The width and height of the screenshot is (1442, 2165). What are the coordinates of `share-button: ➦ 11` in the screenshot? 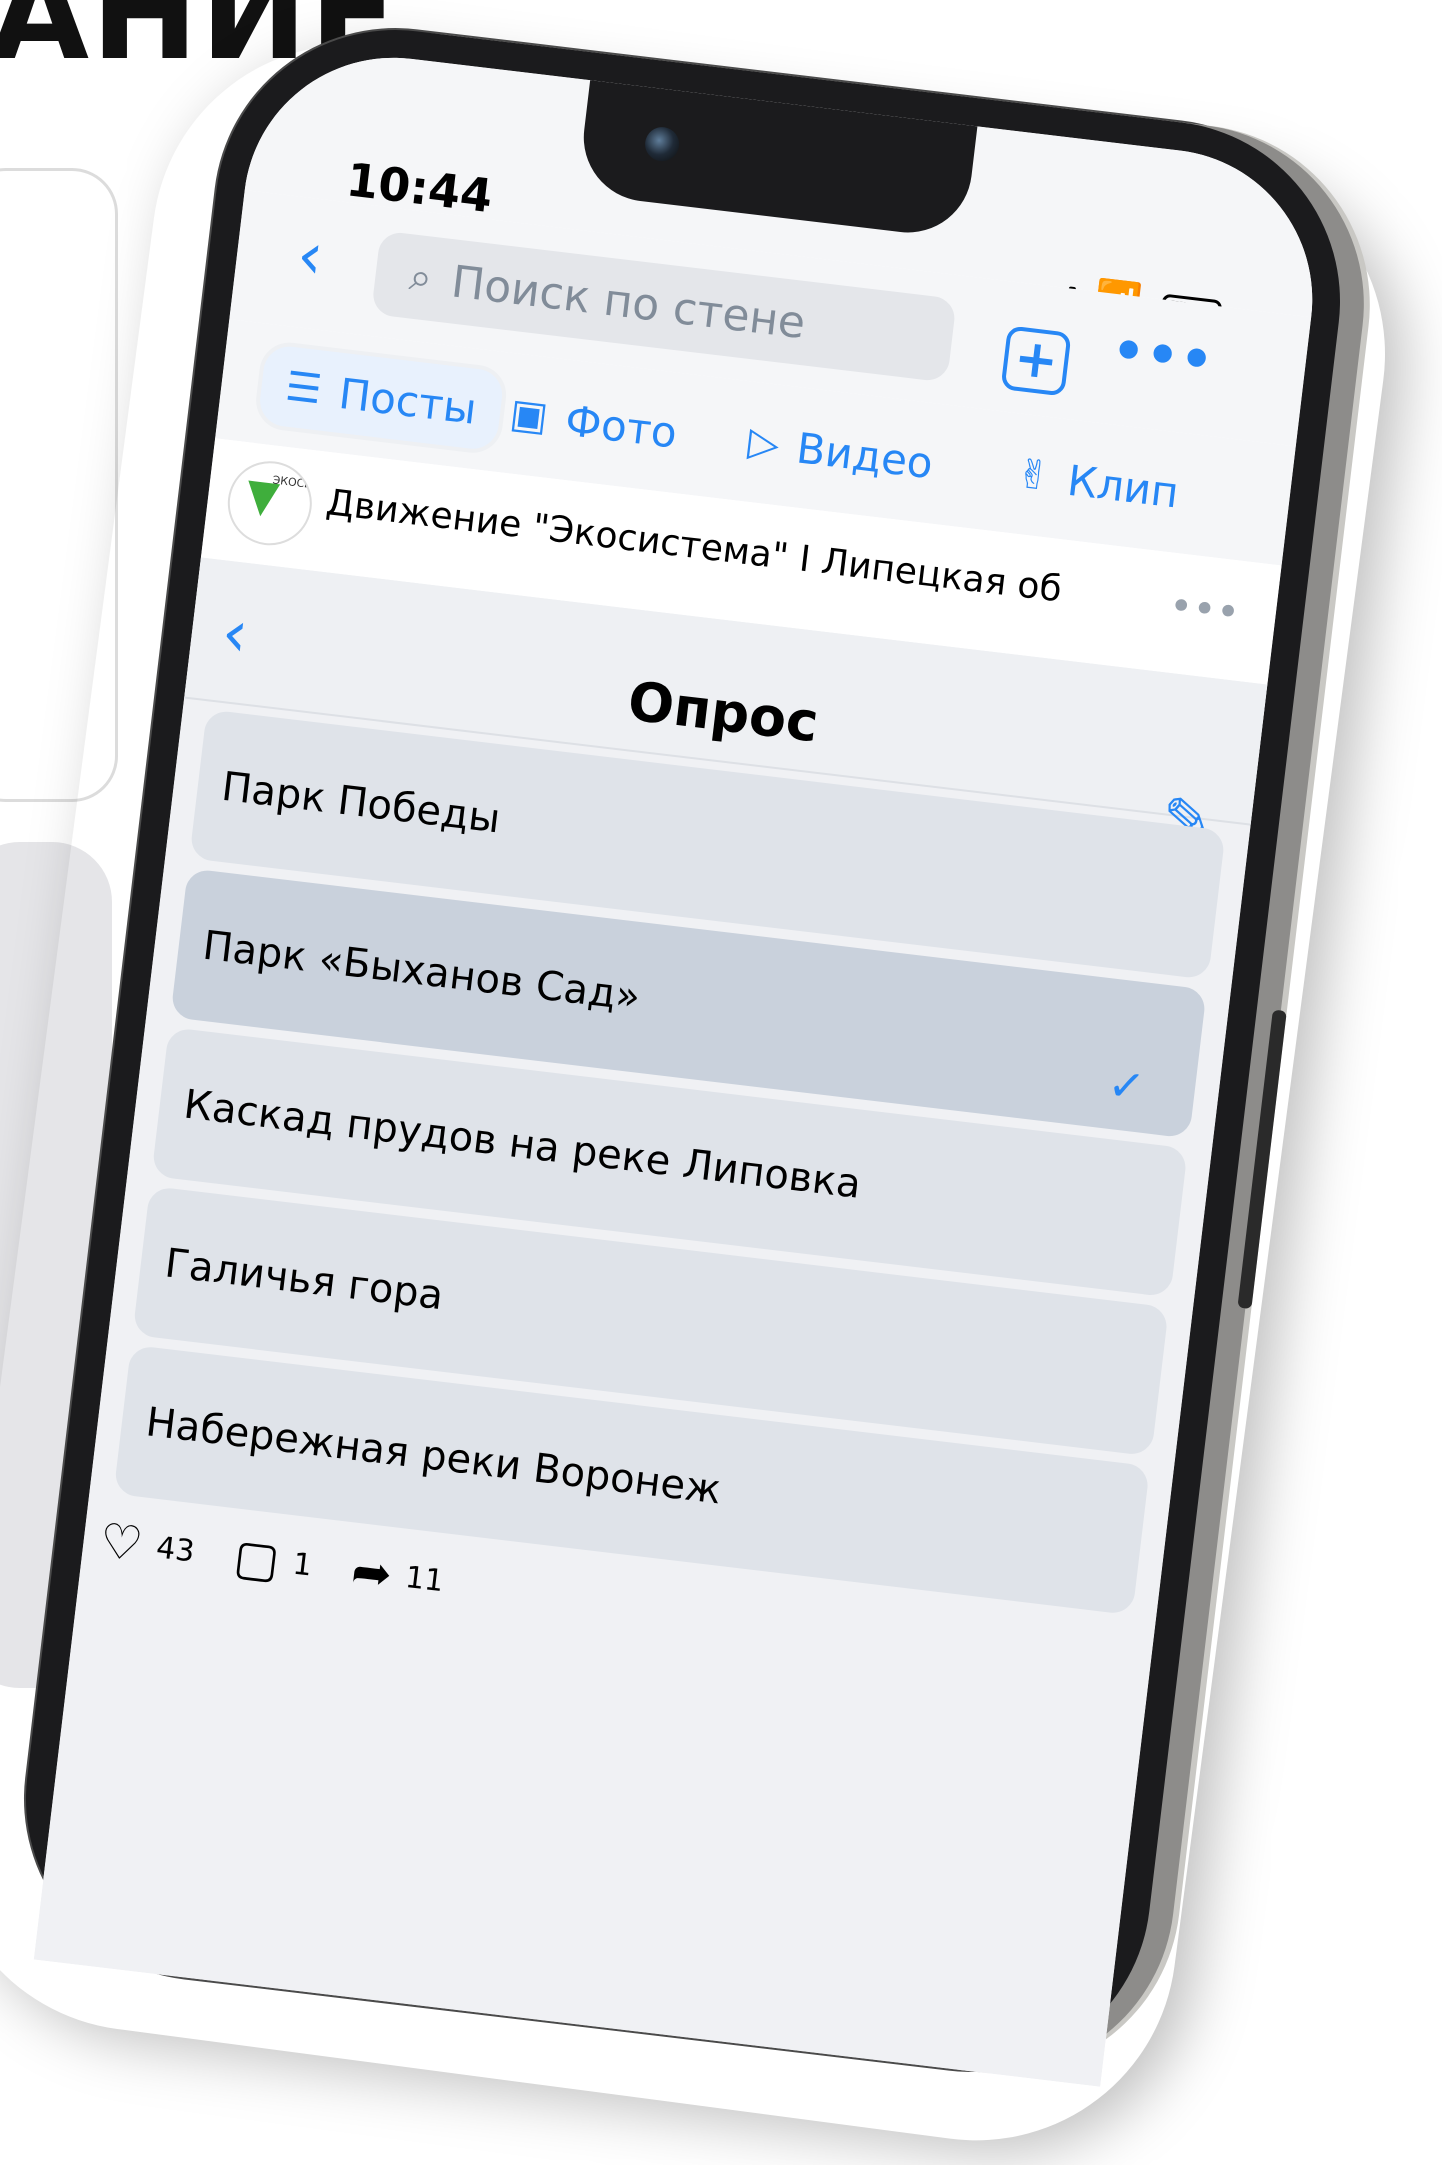 It's located at (397, 1576).